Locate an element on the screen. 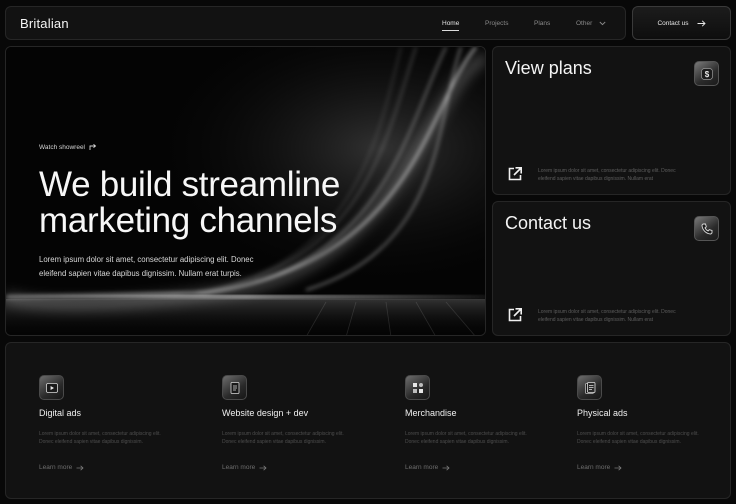  arrow-up-right-icon is located at coordinates (93, 146).